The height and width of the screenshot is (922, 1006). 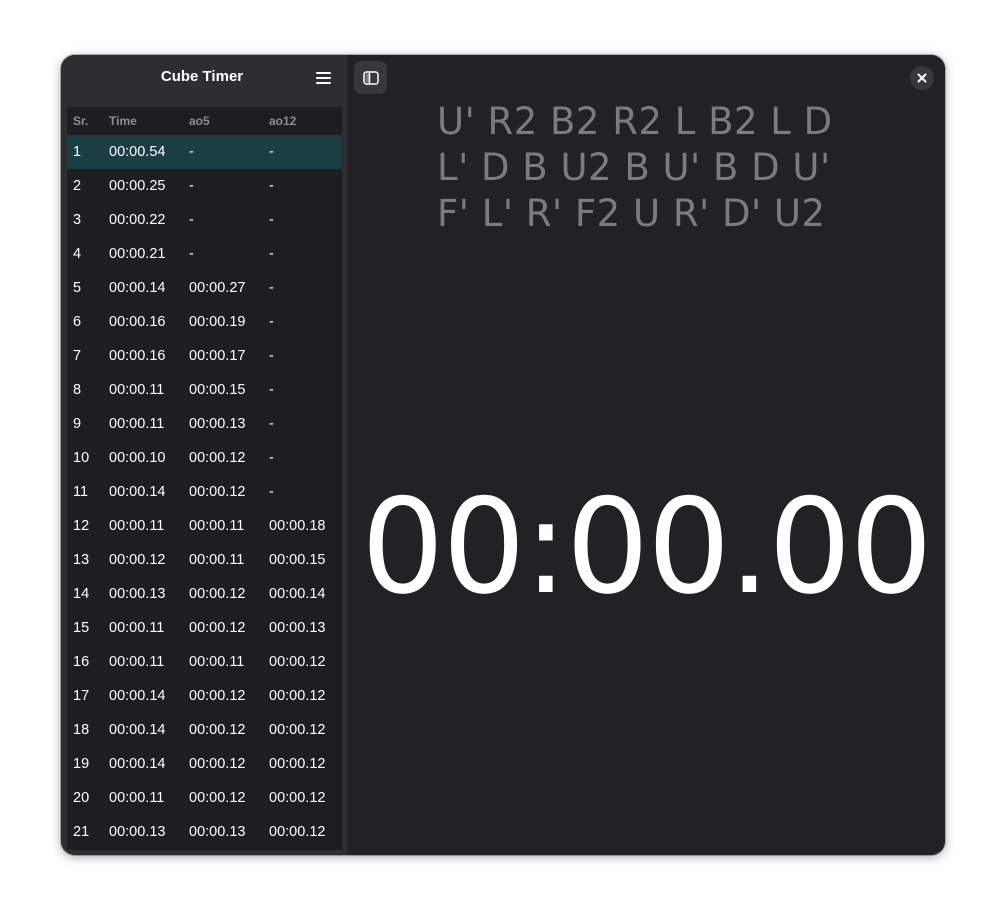 I want to click on cell-ao5: 00:00.27, so click(x=217, y=288).